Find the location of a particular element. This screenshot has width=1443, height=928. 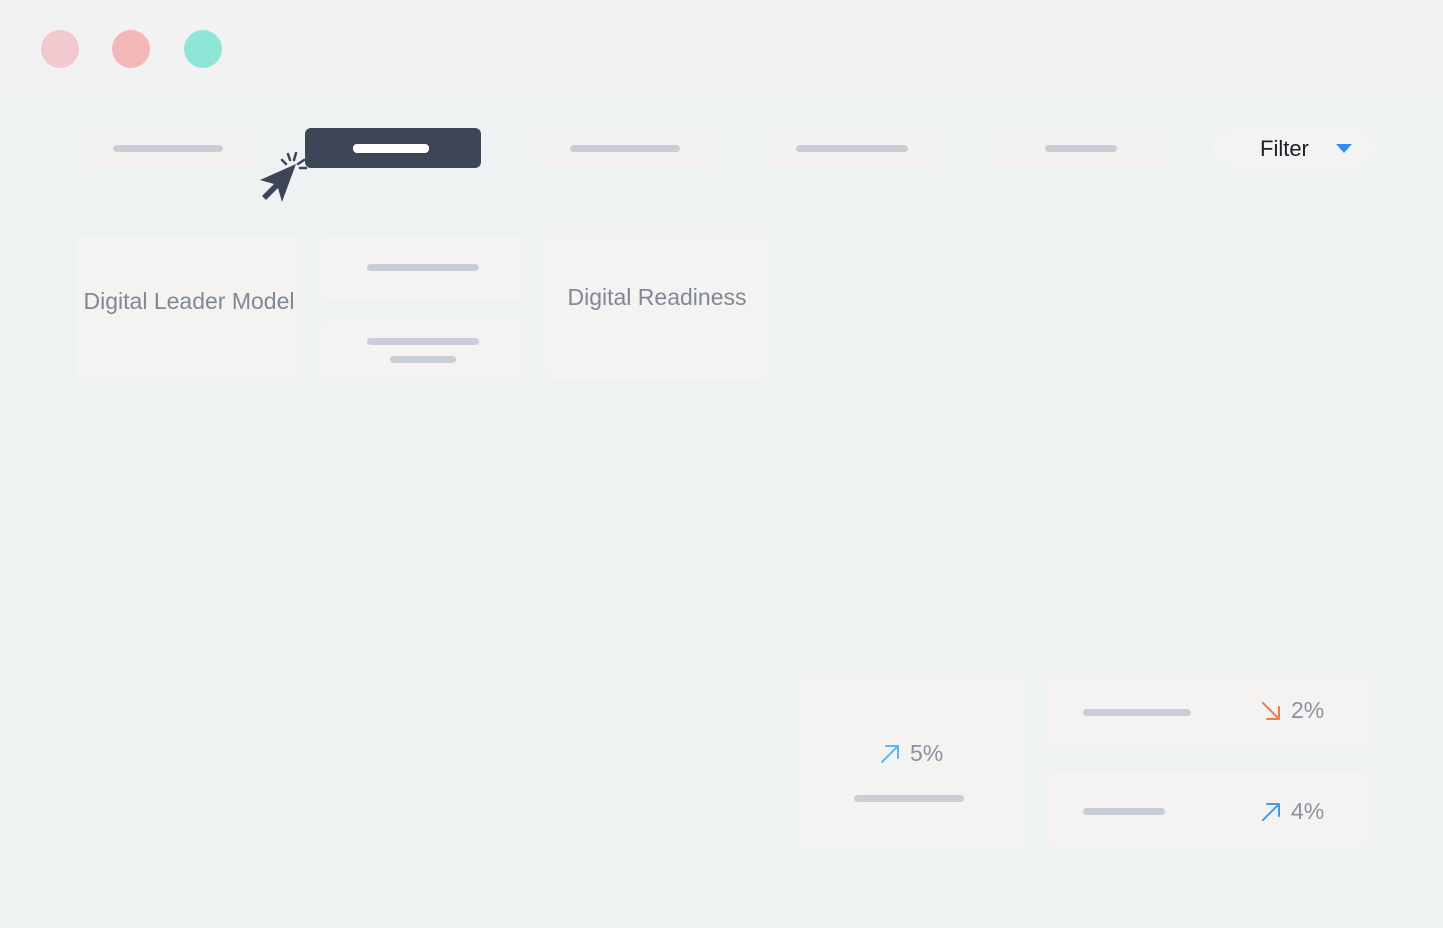

window-close-button is located at coordinates (60, 49).